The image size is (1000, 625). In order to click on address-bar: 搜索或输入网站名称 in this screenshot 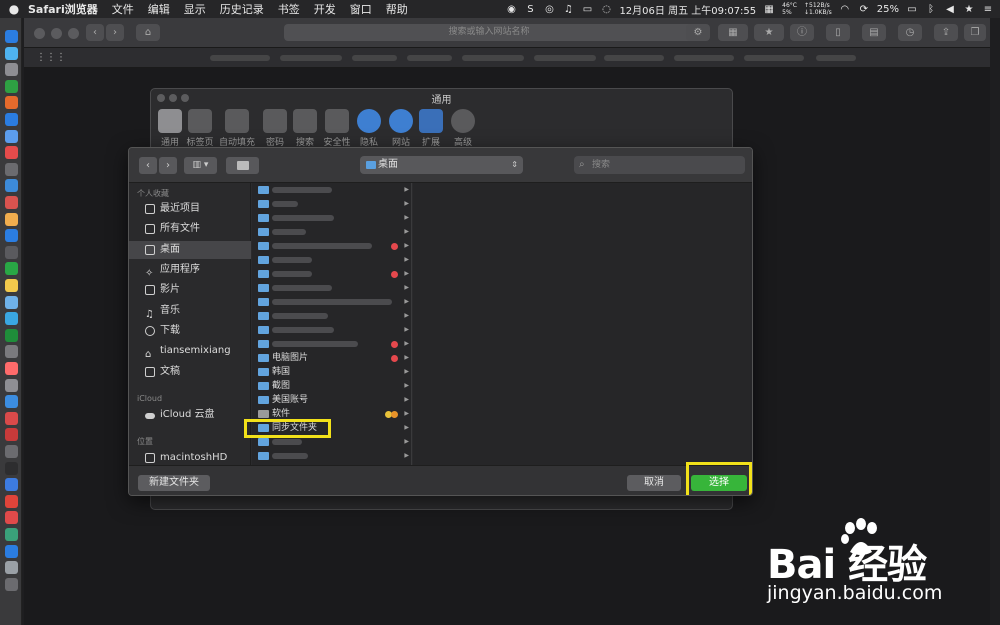, I will do `click(489, 32)`.